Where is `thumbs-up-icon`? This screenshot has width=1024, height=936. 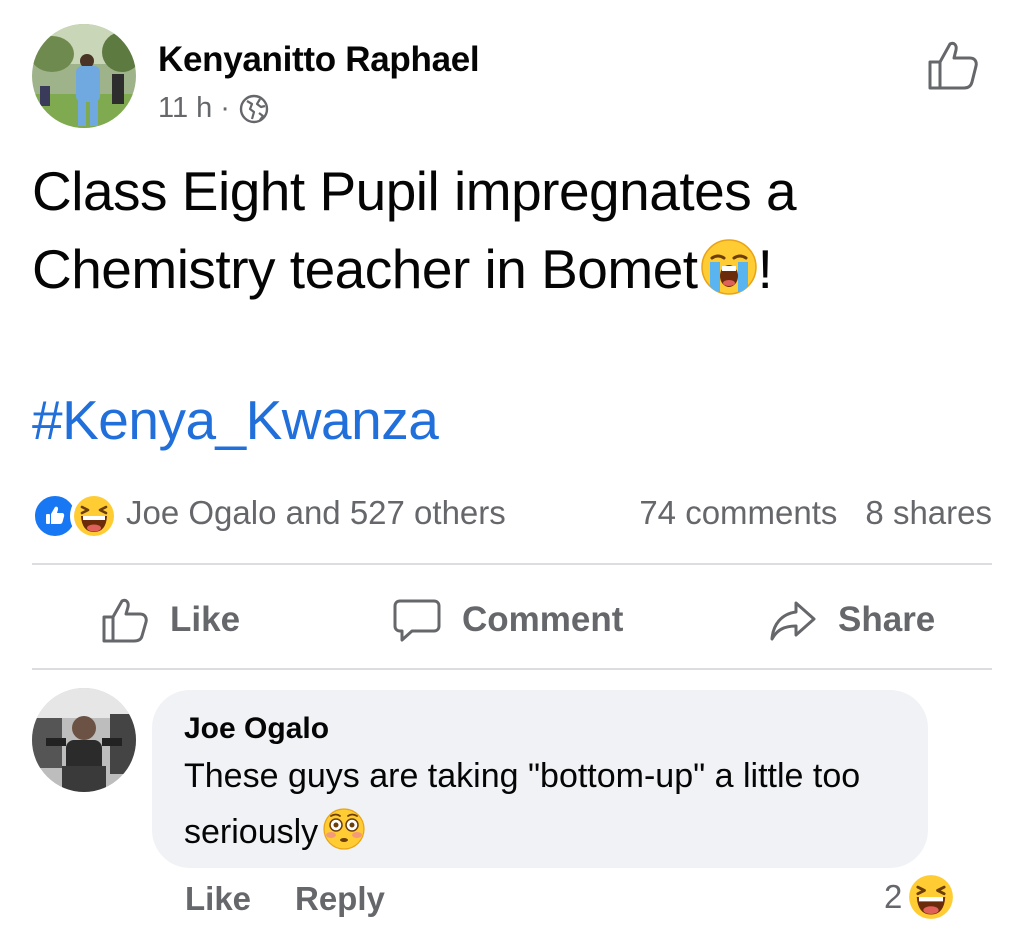 thumbs-up-icon is located at coordinates (125, 620).